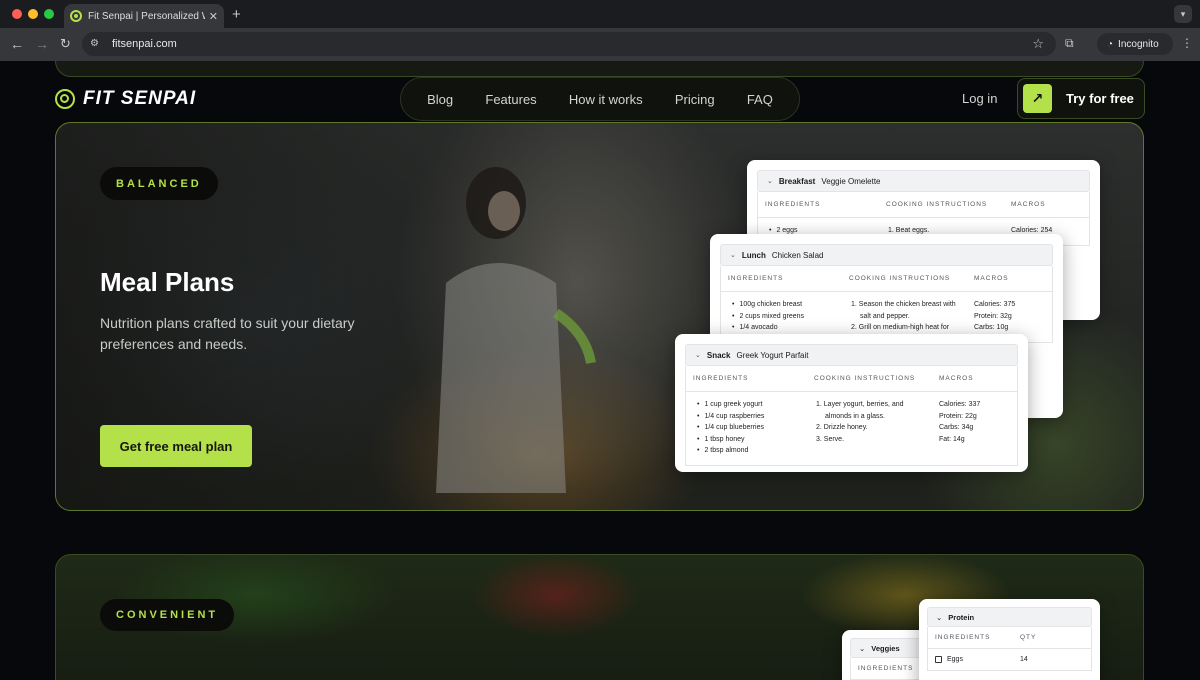 This screenshot has width=1200, height=680. I want to click on meal-type: Breakfast, so click(797, 181).